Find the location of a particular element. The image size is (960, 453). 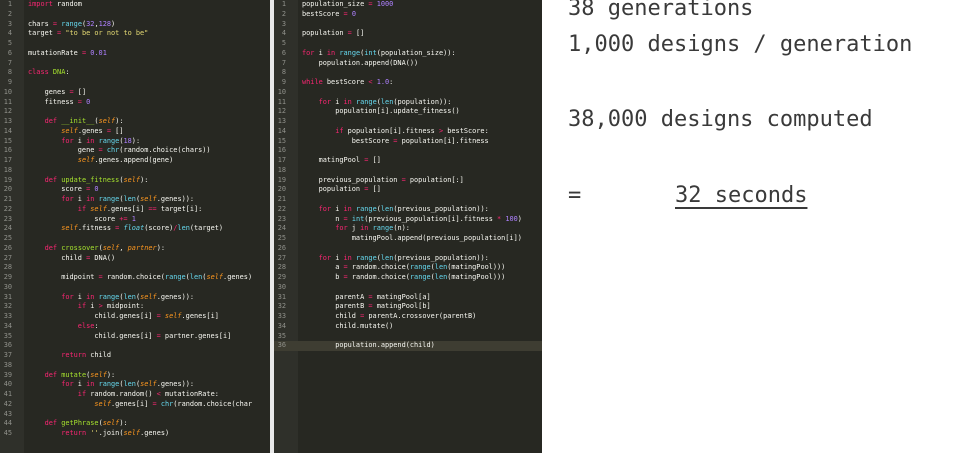

code-text: previous_population = population[:] is located at coordinates (383, 179).